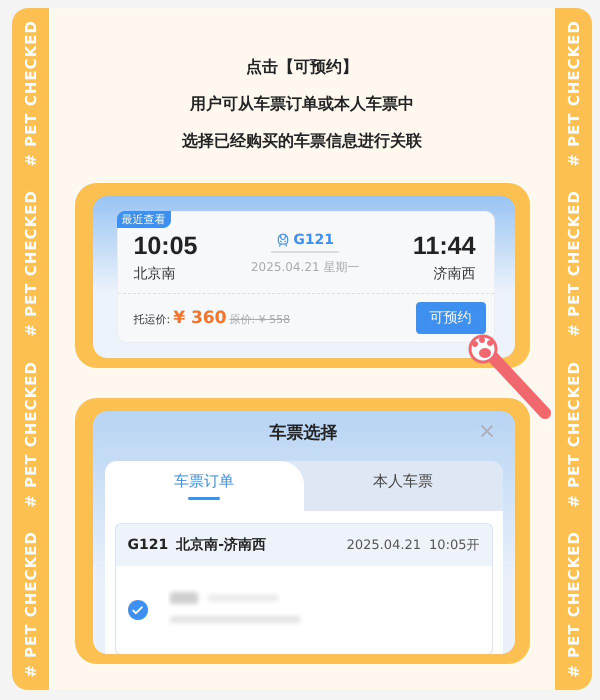  What do you see at coordinates (304, 433) in the screenshot?
I see `dialog-title: 车票选择` at bounding box center [304, 433].